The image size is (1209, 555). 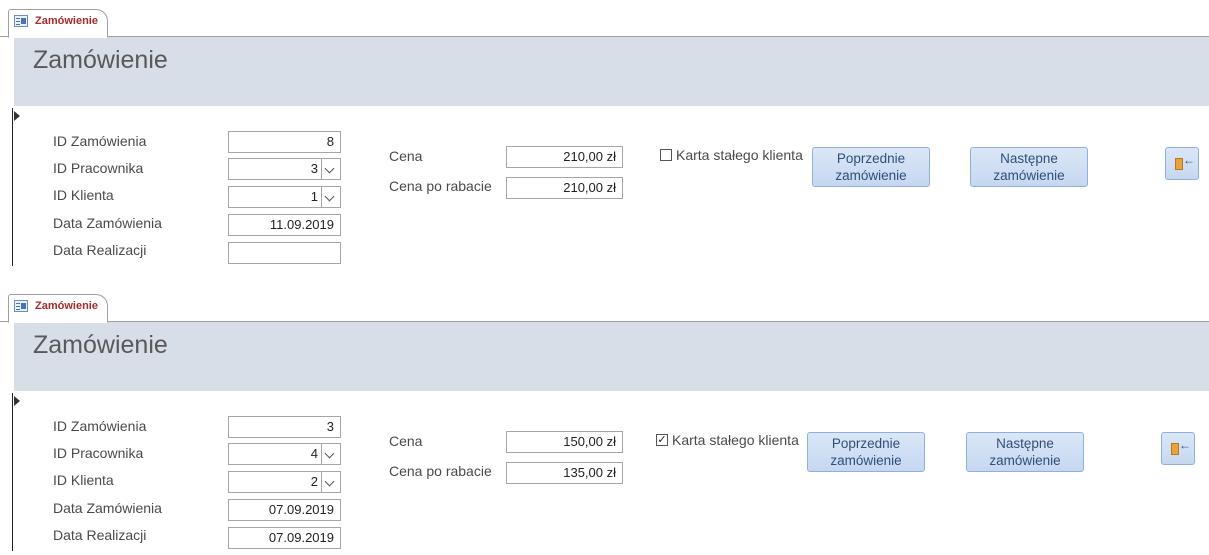 What do you see at coordinates (564, 442) in the screenshot?
I see `cena-field: 150,00 zł` at bounding box center [564, 442].